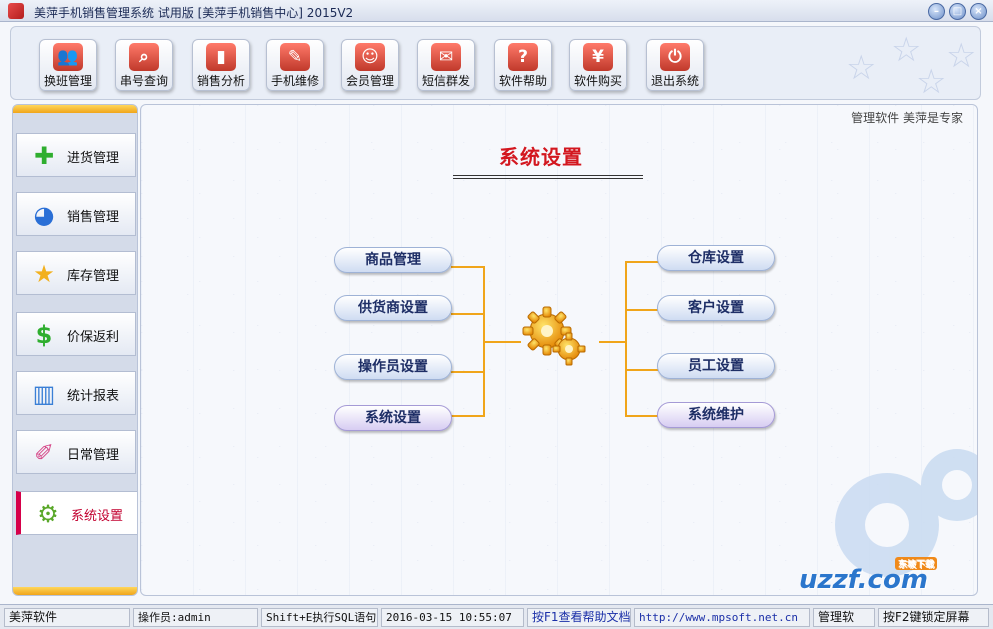 This screenshot has height=629, width=993. I want to click on toolbar-button-label: 软件购买, so click(597, 81).